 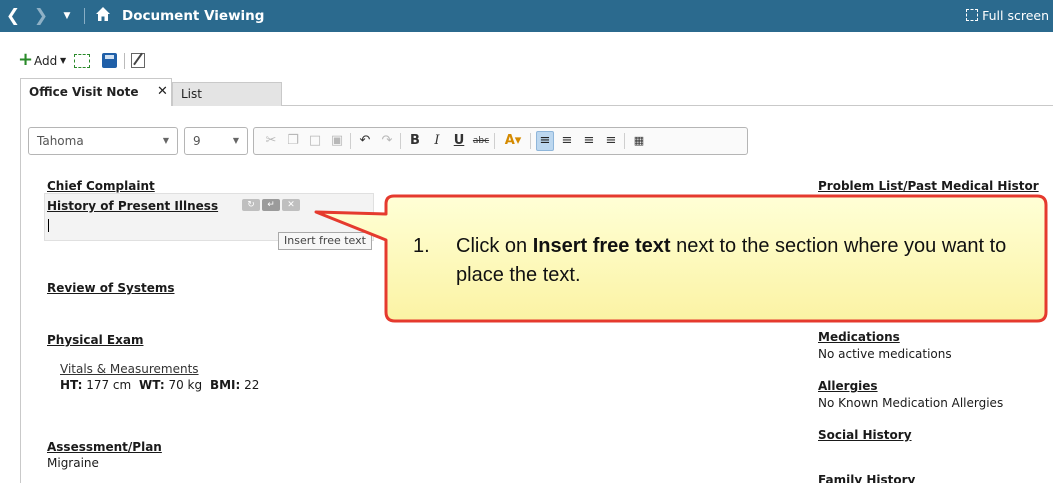 What do you see at coordinates (252, 385) in the screenshot?
I see `bmi-value: 22` at bounding box center [252, 385].